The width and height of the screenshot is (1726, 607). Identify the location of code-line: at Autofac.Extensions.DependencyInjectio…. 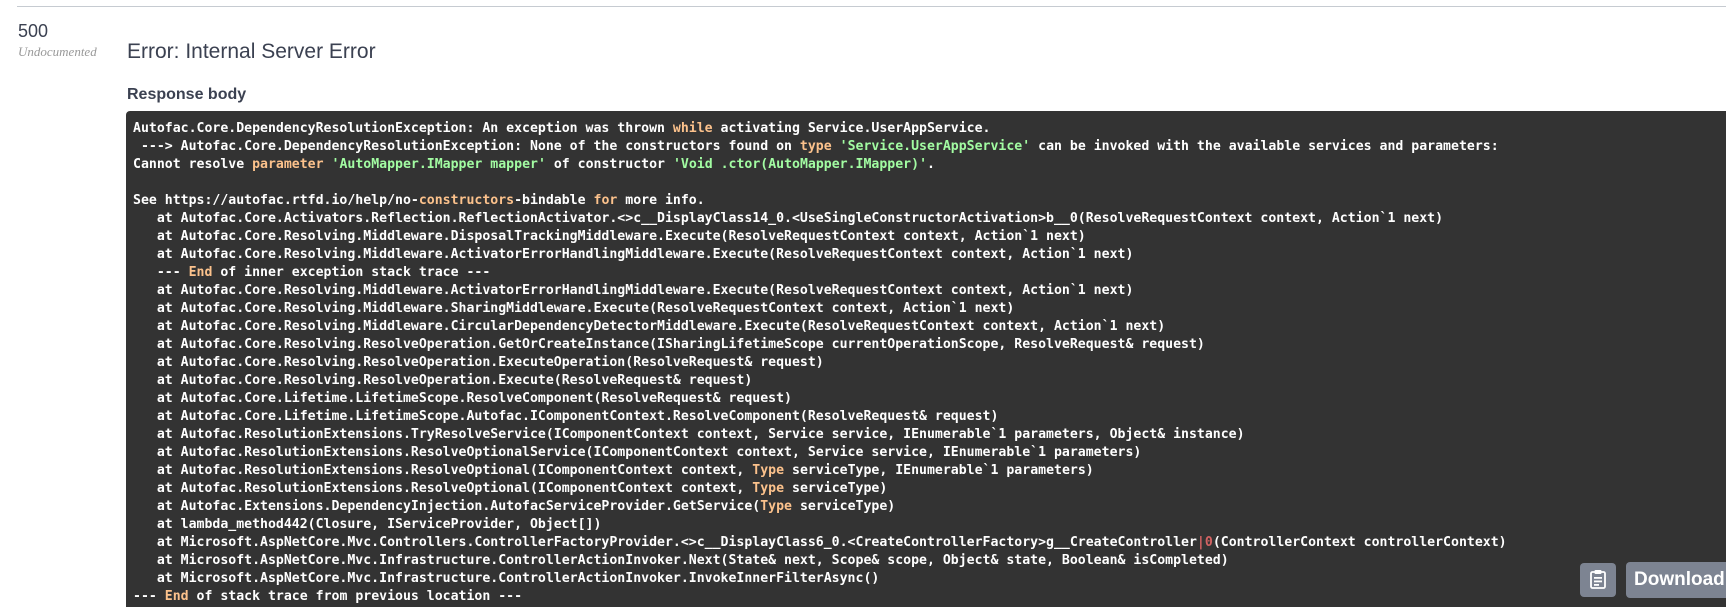
(514, 506).